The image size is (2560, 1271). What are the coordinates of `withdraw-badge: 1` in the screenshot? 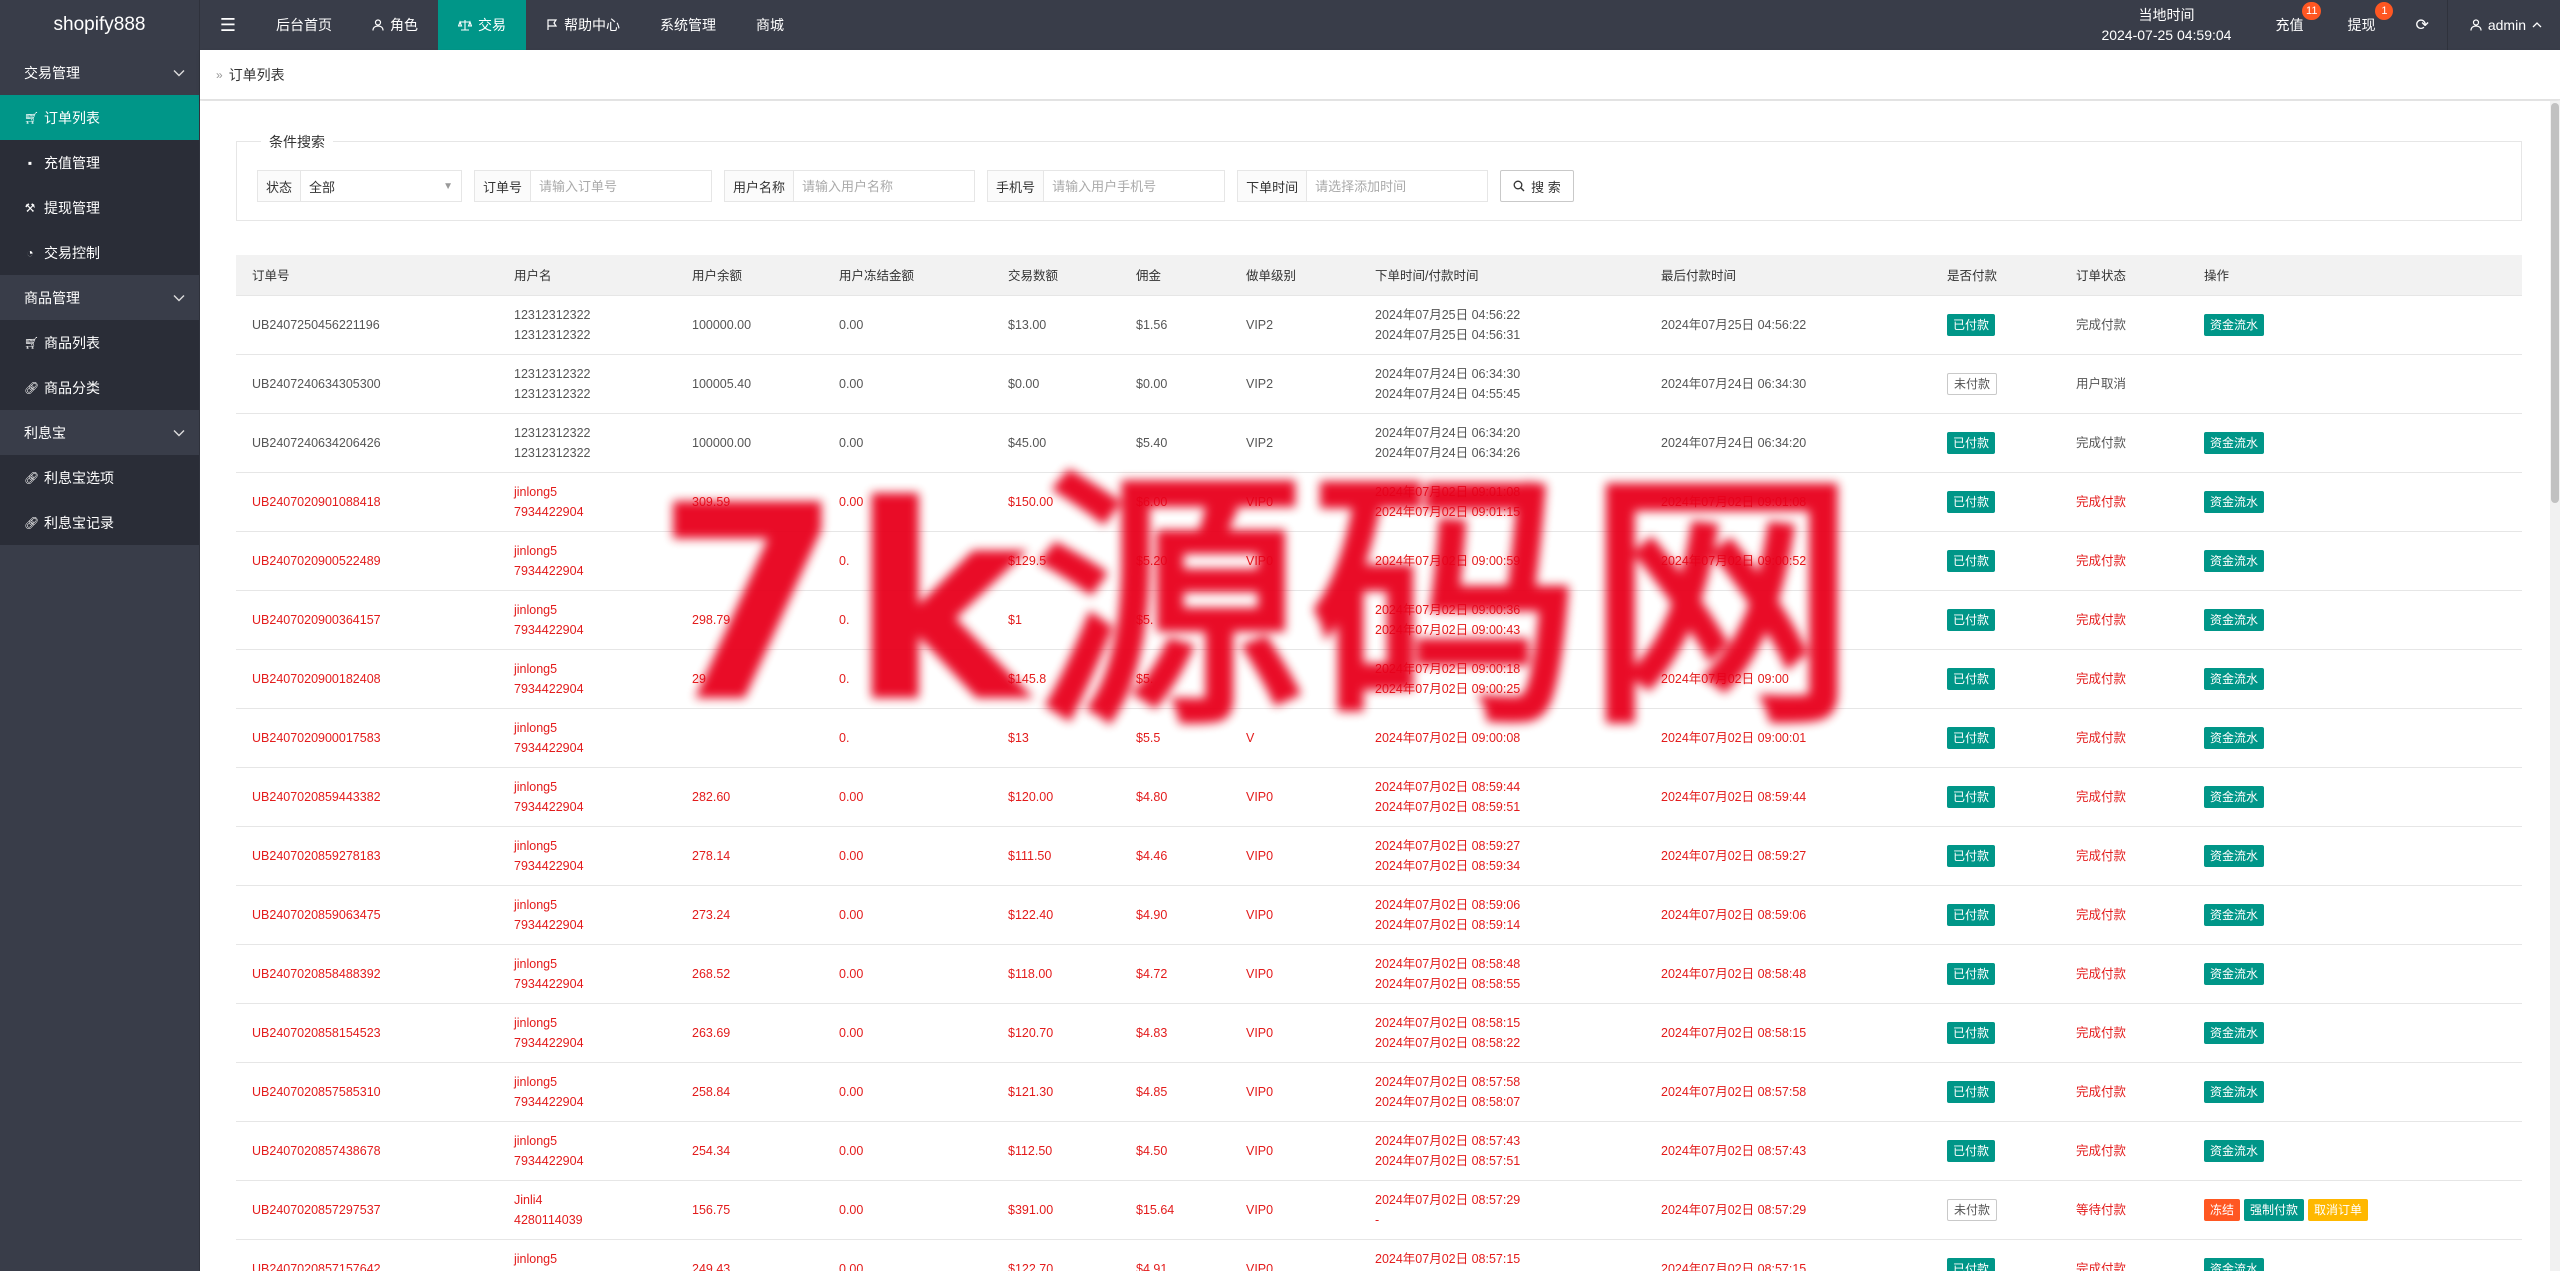 It's located at (2384, 11).